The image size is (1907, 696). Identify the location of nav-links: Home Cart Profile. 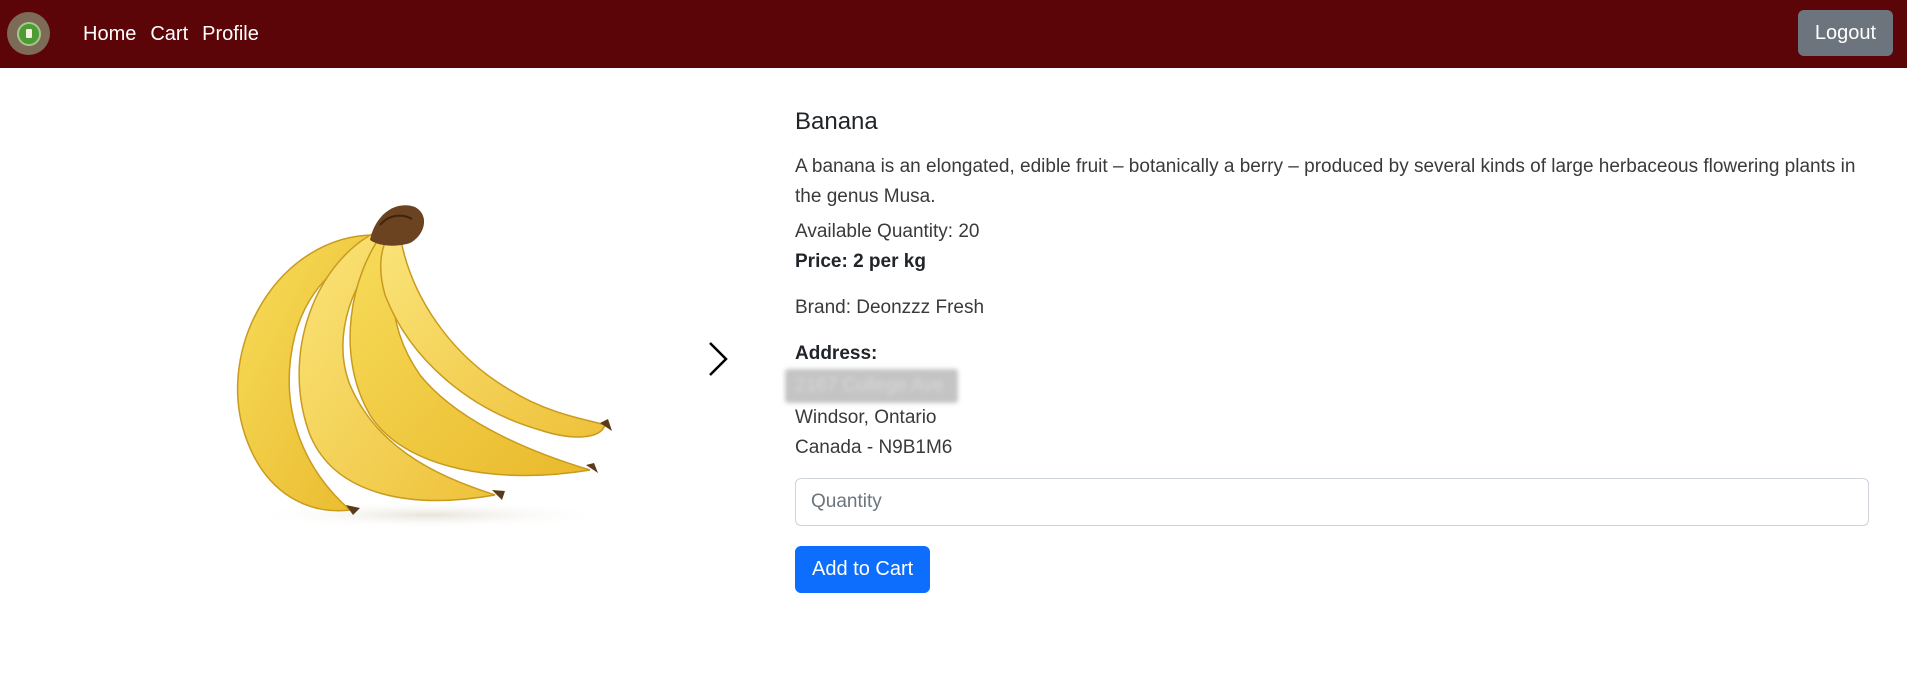
(178, 34).